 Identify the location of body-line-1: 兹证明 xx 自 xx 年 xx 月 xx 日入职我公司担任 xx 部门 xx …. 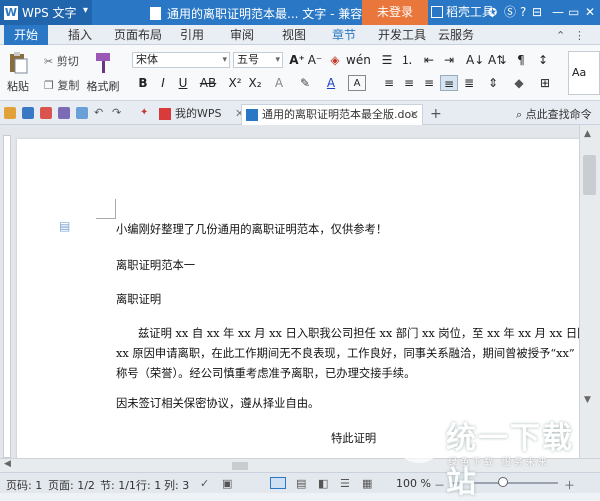
(363, 333).